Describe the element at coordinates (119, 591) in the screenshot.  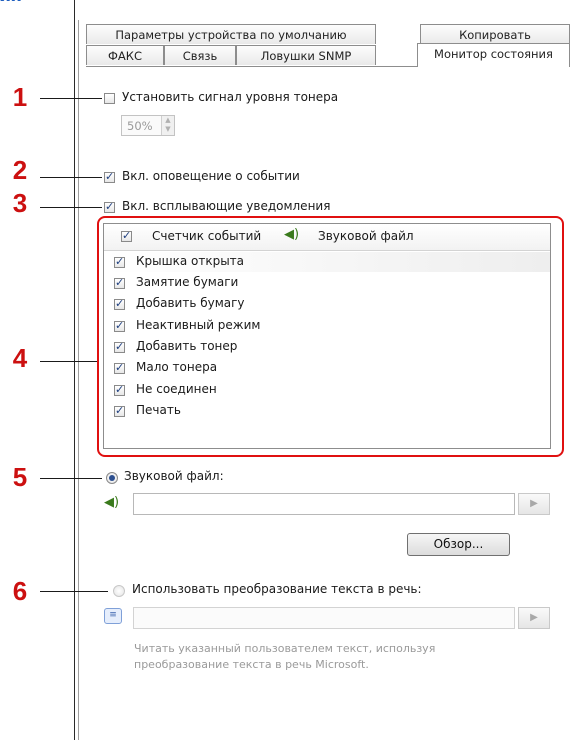
I see `text-to-speech-radio` at that location.